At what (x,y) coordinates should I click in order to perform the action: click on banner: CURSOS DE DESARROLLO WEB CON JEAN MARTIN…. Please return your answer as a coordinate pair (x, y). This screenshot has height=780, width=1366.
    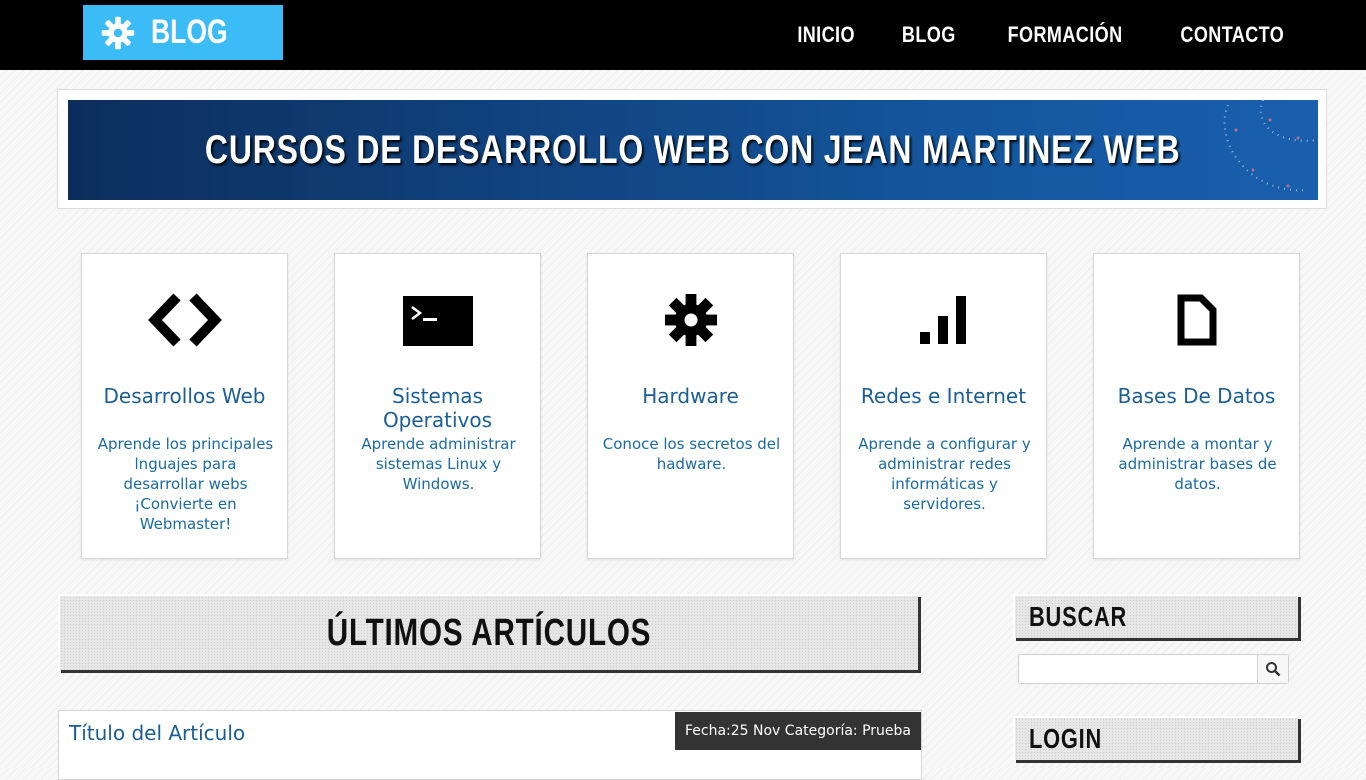
    Looking at the image, I should click on (693, 150).